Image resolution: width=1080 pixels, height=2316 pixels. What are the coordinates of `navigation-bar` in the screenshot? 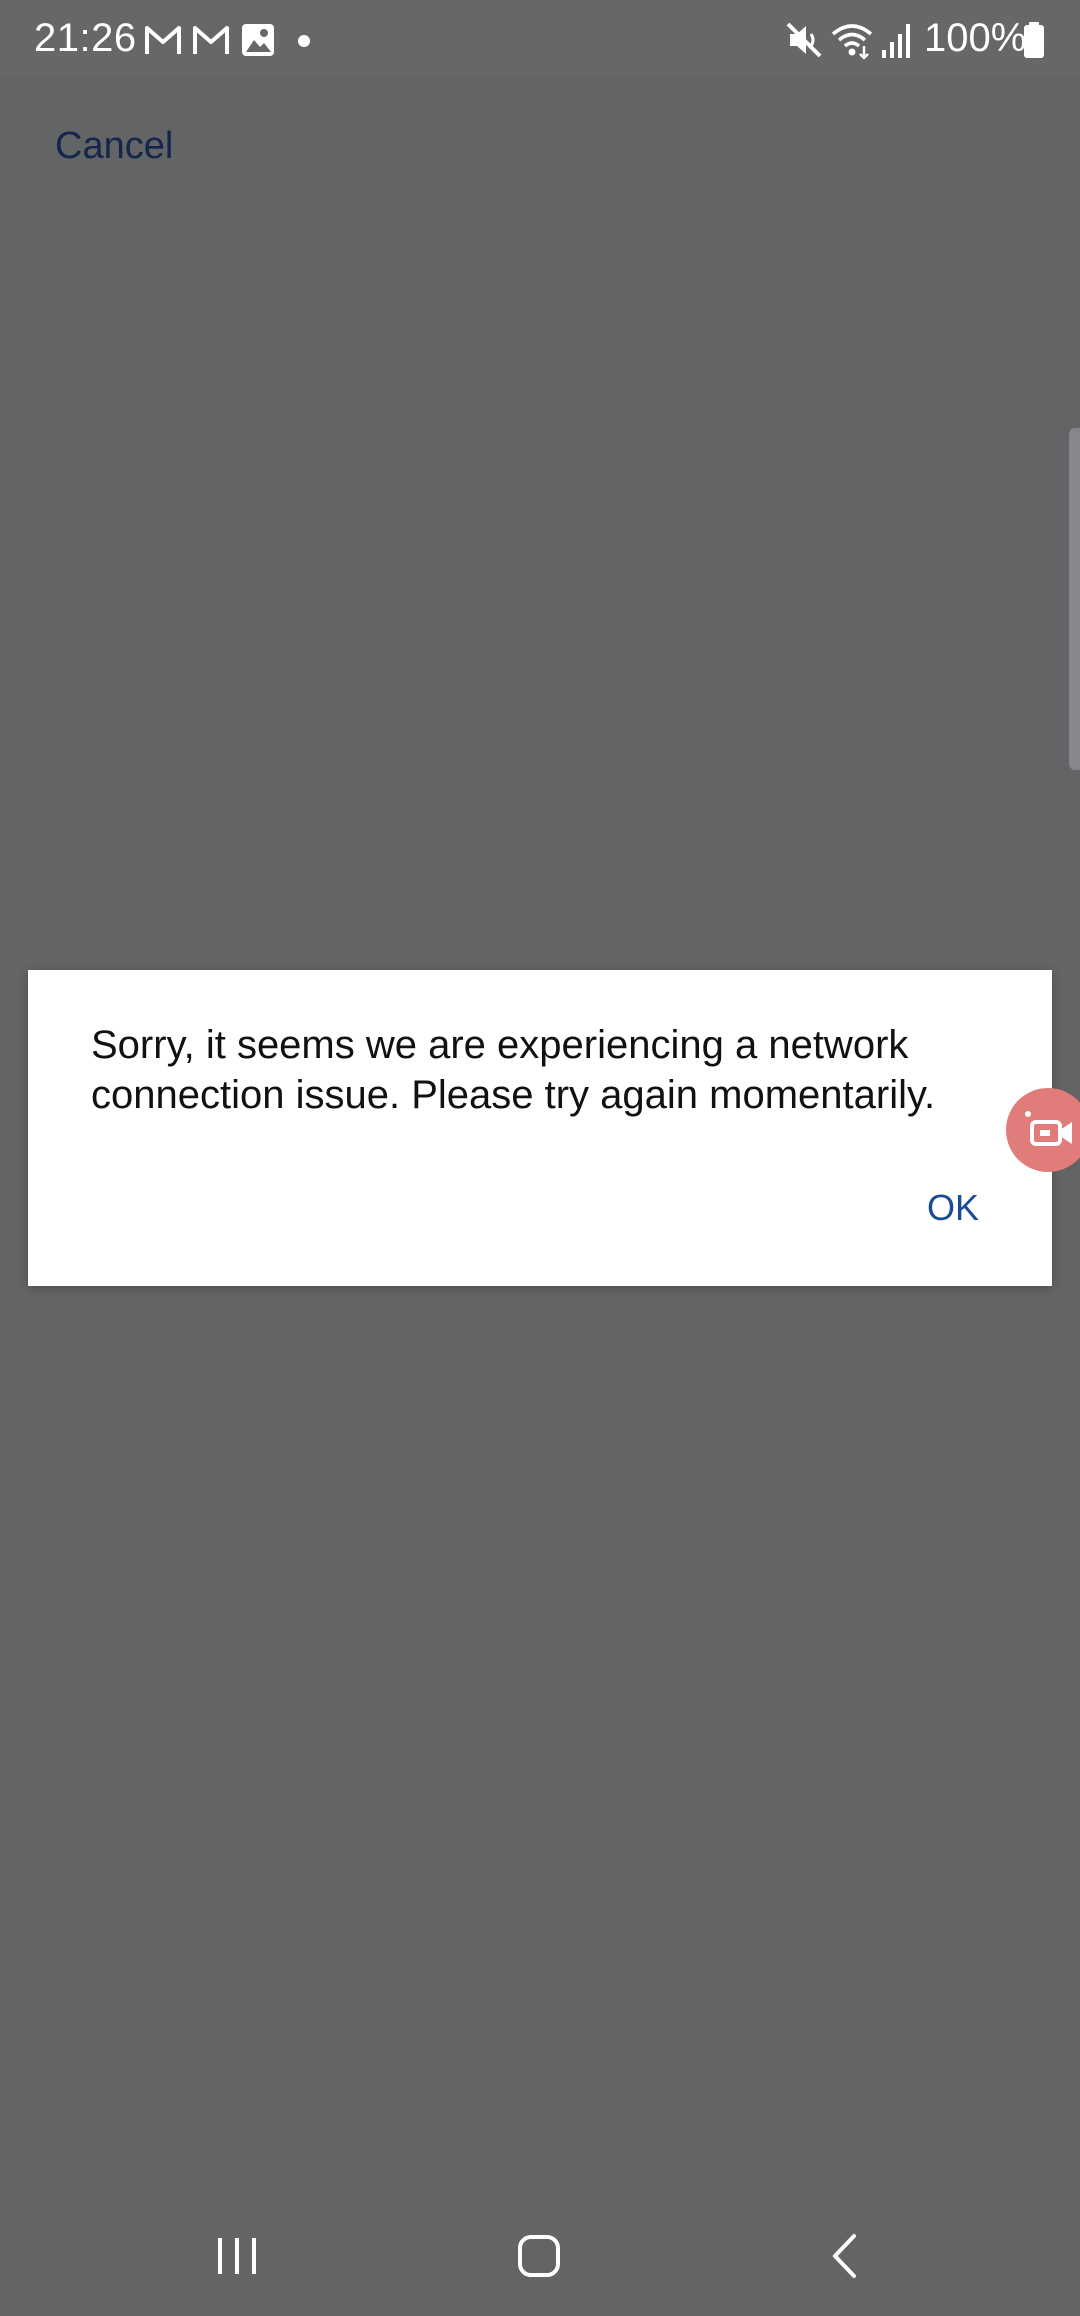 It's located at (540, 2256).